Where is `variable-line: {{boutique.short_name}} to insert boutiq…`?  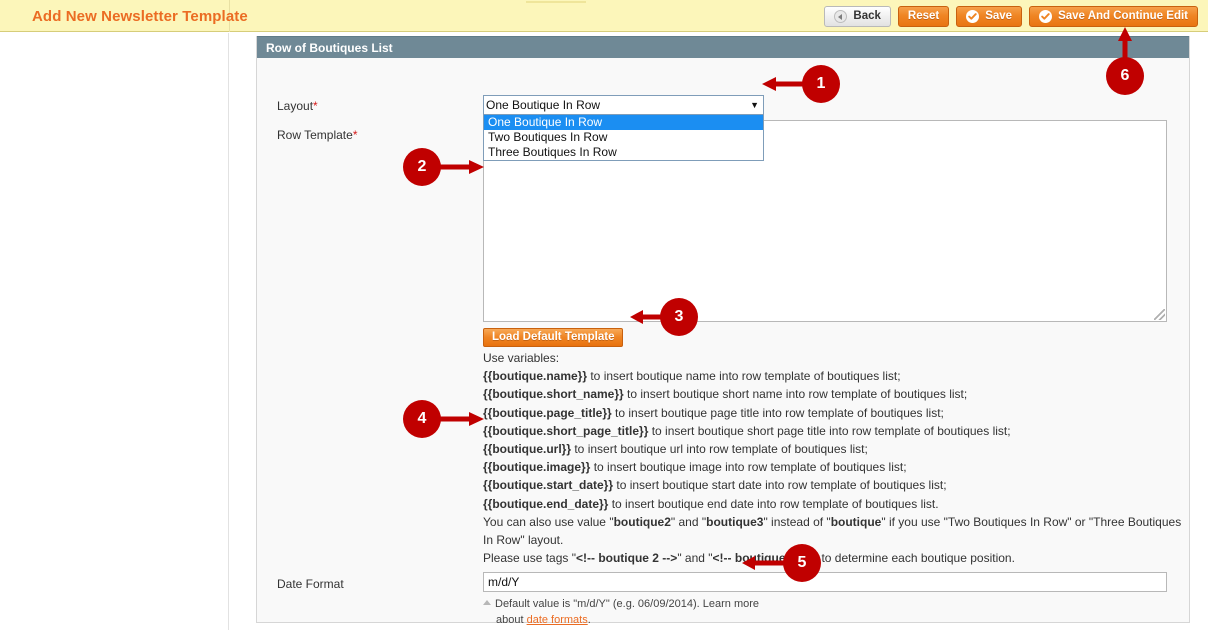
variable-line: {{boutique.short_name}} to insert boutiq… is located at coordinates (833, 394).